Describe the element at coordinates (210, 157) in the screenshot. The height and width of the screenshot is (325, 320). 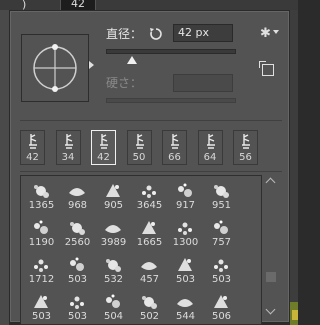
I see `brush-size-label: 64` at that location.